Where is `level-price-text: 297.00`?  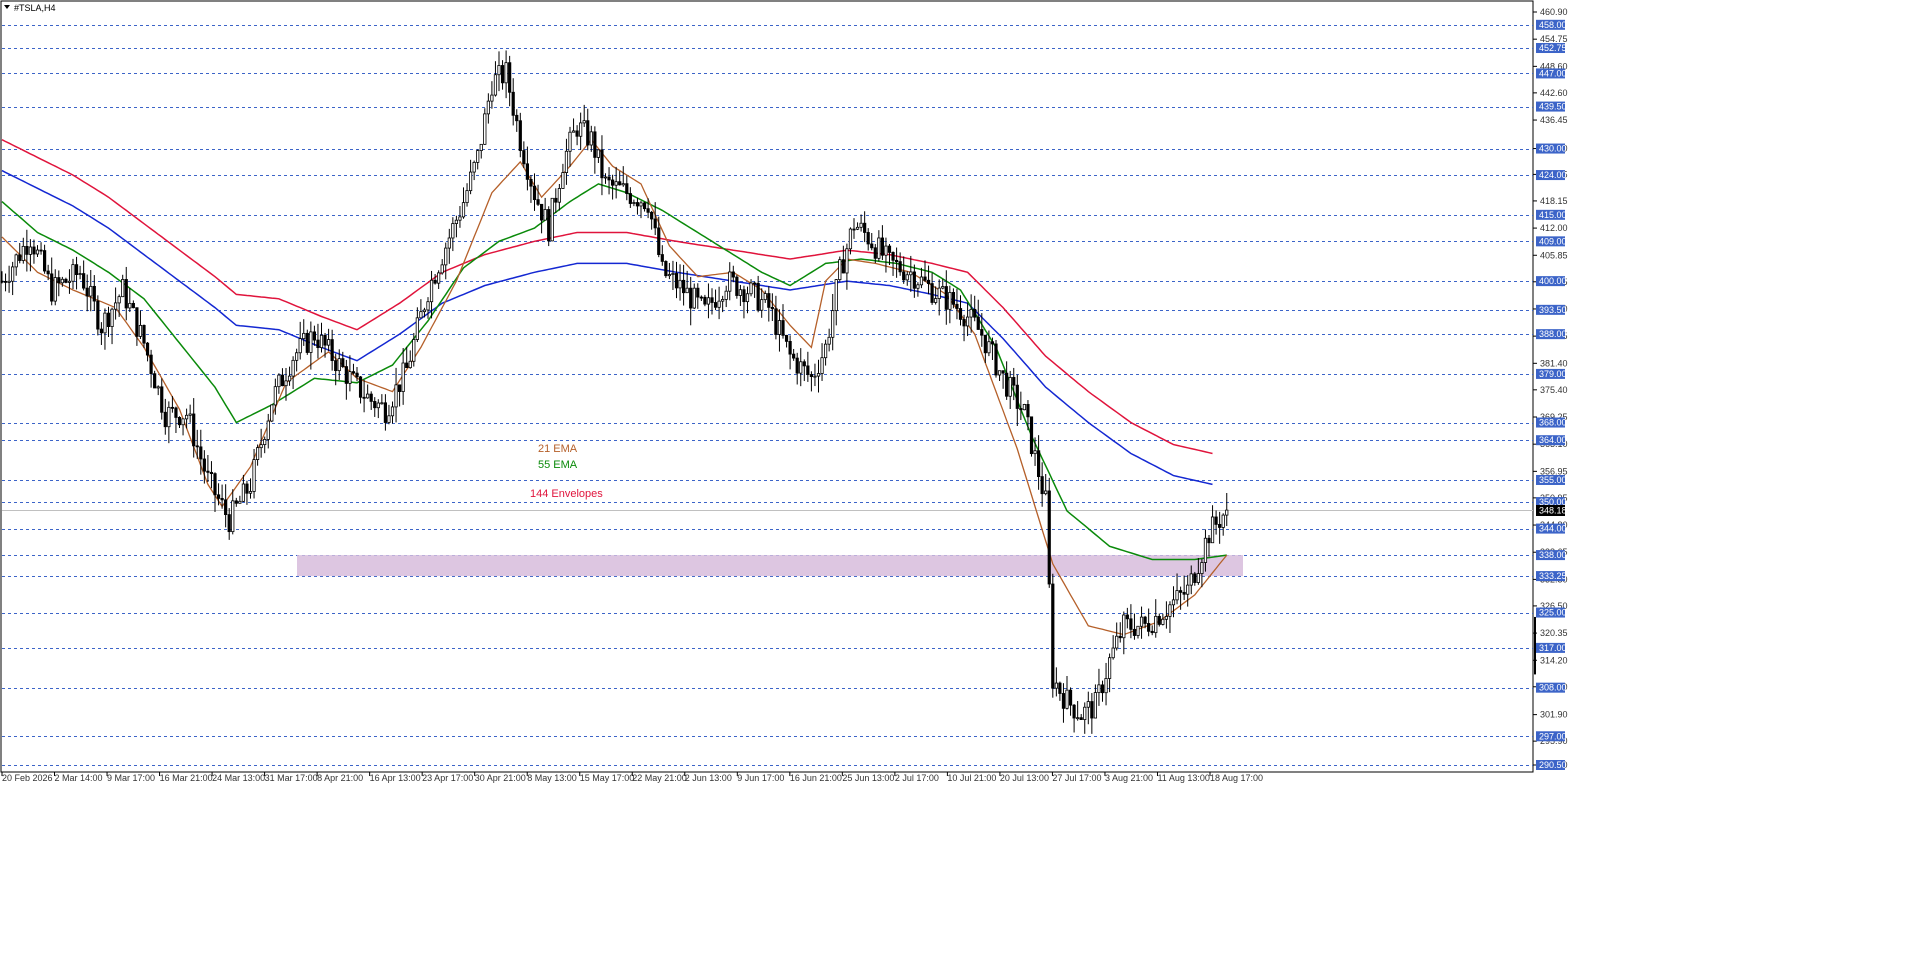 level-price-text: 297.00 is located at coordinates (1553, 736).